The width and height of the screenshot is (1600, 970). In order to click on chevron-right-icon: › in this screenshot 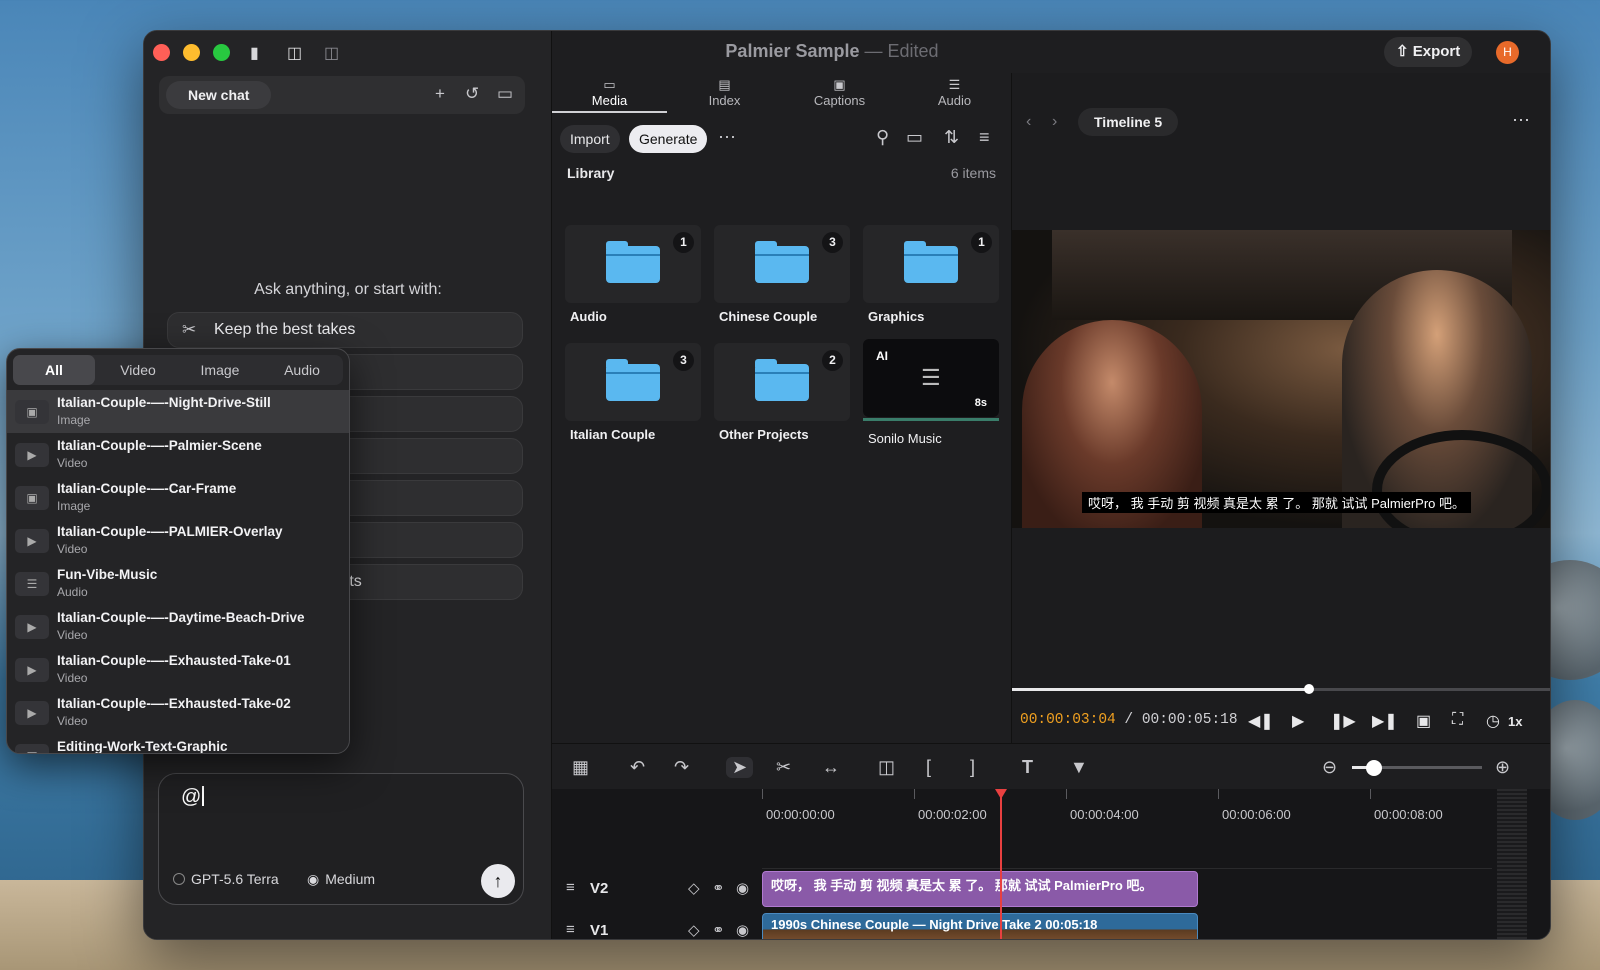, I will do `click(1054, 122)`.